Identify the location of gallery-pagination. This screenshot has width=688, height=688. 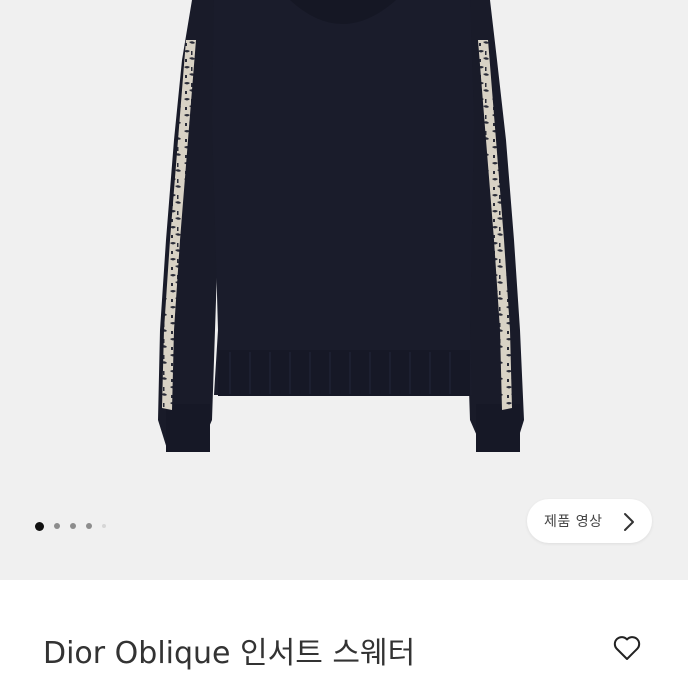
(70, 526).